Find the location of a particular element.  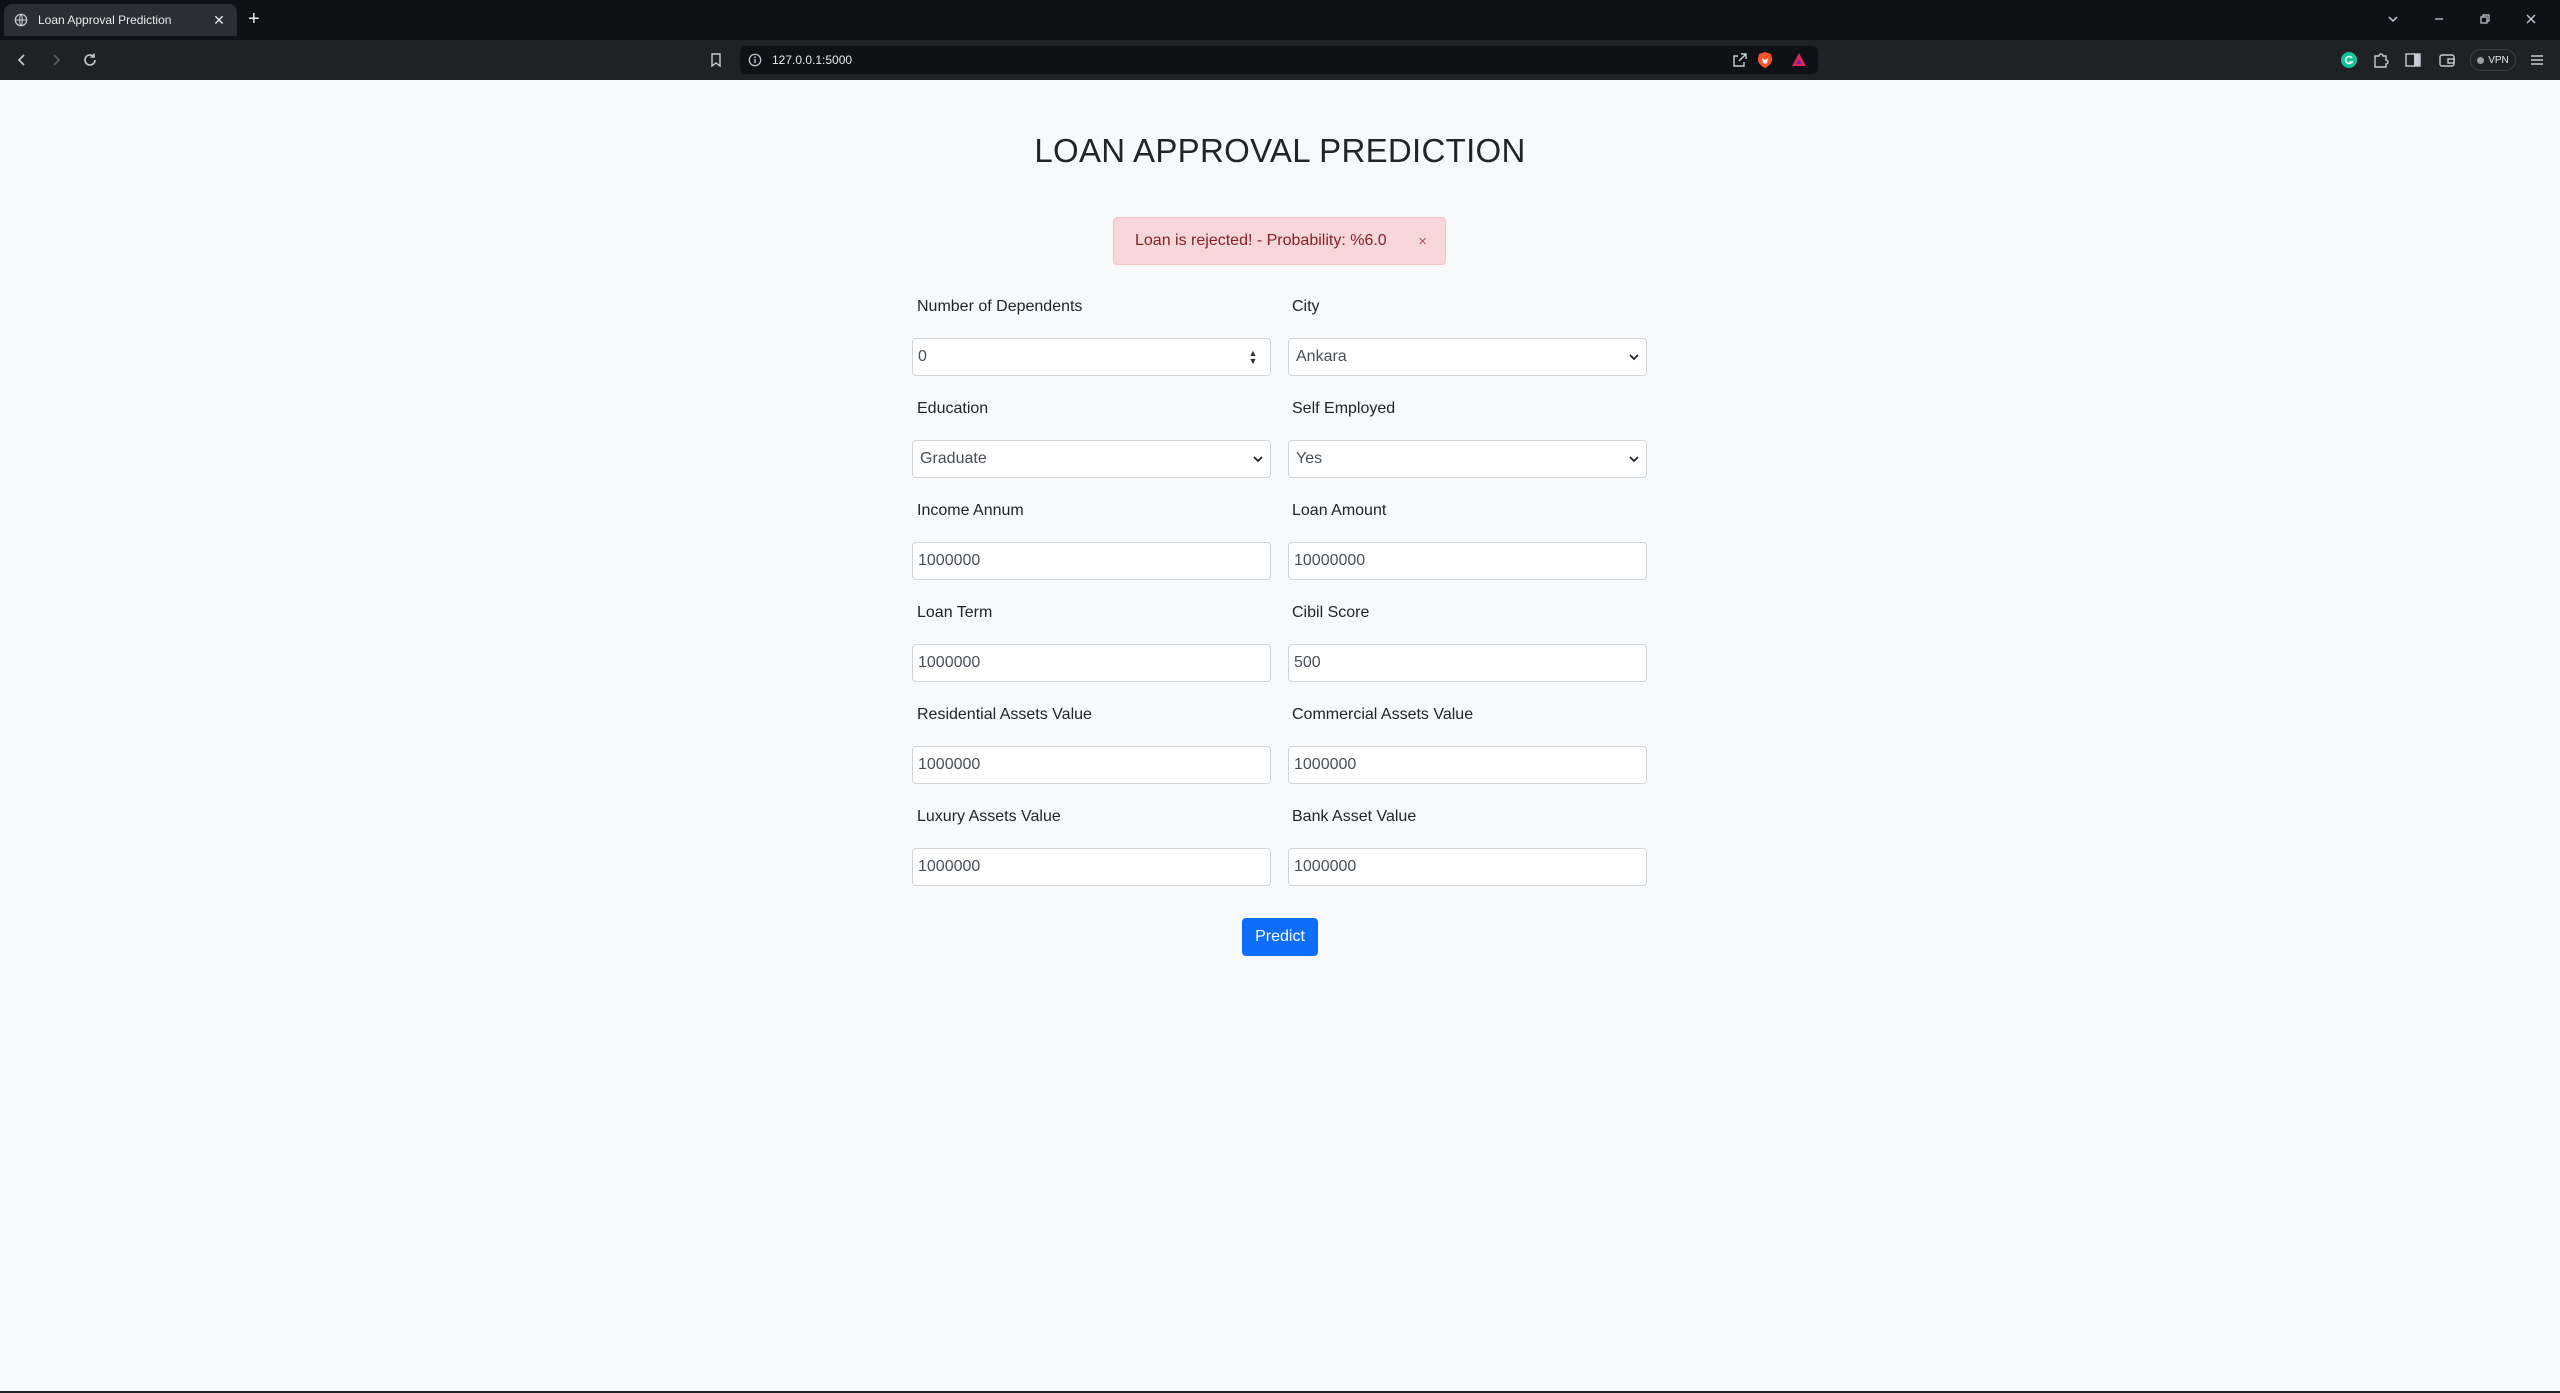

commercial-assets-label: Commercial Assets Value is located at coordinates (1383, 714).